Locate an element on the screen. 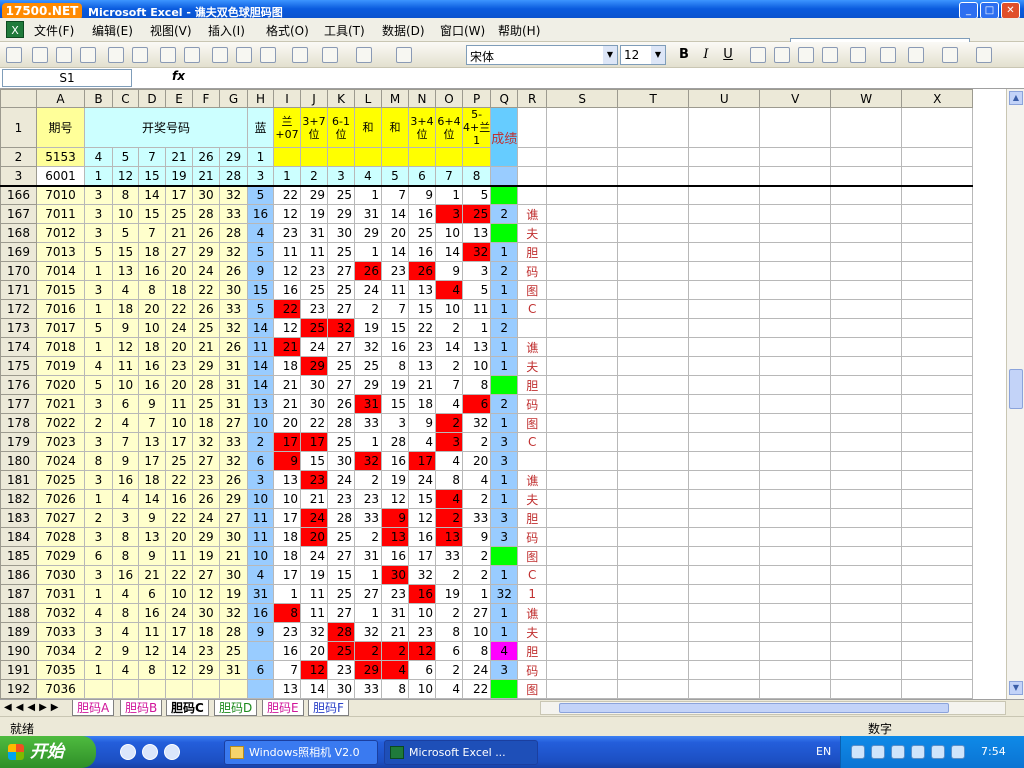 This screenshot has height=768, width=1024. column-header: X is located at coordinates (937, 98).